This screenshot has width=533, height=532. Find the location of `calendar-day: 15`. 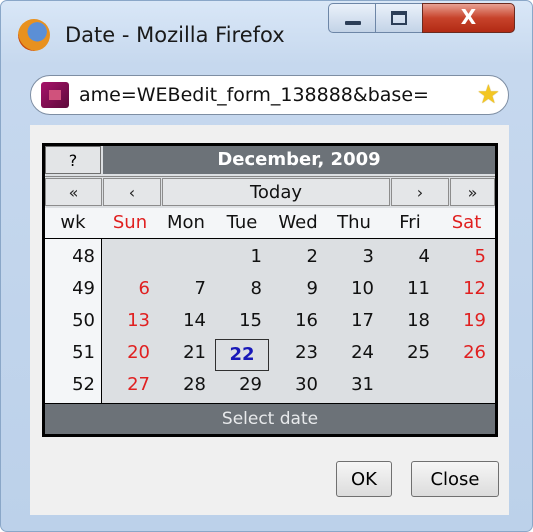

calendar-day: 15 is located at coordinates (238, 320).